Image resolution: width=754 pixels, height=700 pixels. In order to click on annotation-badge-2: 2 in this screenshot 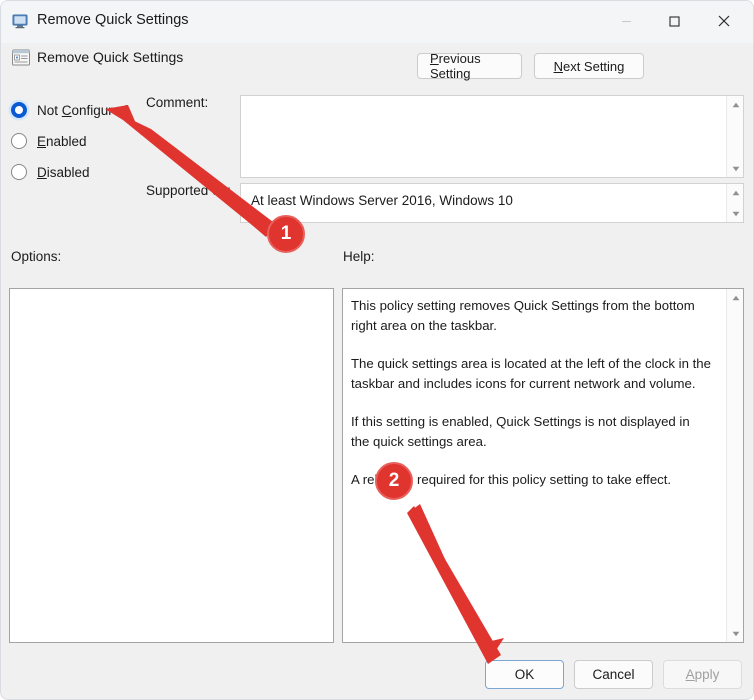, I will do `click(394, 481)`.